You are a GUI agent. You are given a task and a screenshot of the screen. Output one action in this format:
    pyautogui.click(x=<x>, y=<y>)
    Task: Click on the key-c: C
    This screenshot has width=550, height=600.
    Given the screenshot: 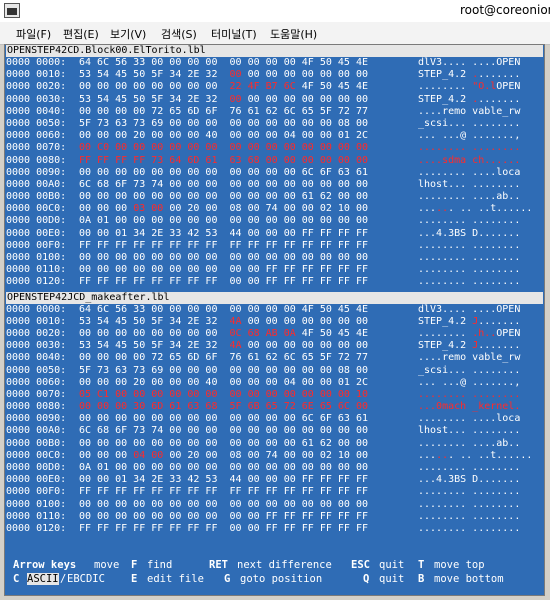 What is the action you would take?
    pyautogui.click(x=16, y=579)
    